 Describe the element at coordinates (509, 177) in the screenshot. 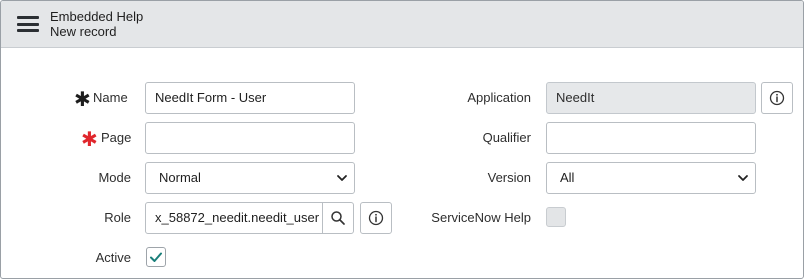

I see `version-label: Version` at that location.